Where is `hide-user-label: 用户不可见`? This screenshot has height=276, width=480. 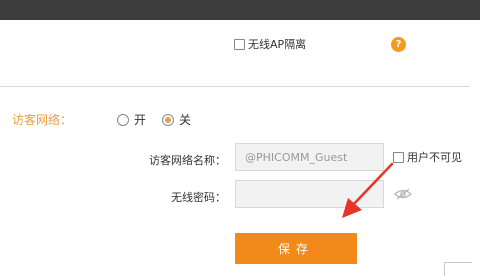
hide-user-label: 用户不可见 is located at coordinates (434, 157).